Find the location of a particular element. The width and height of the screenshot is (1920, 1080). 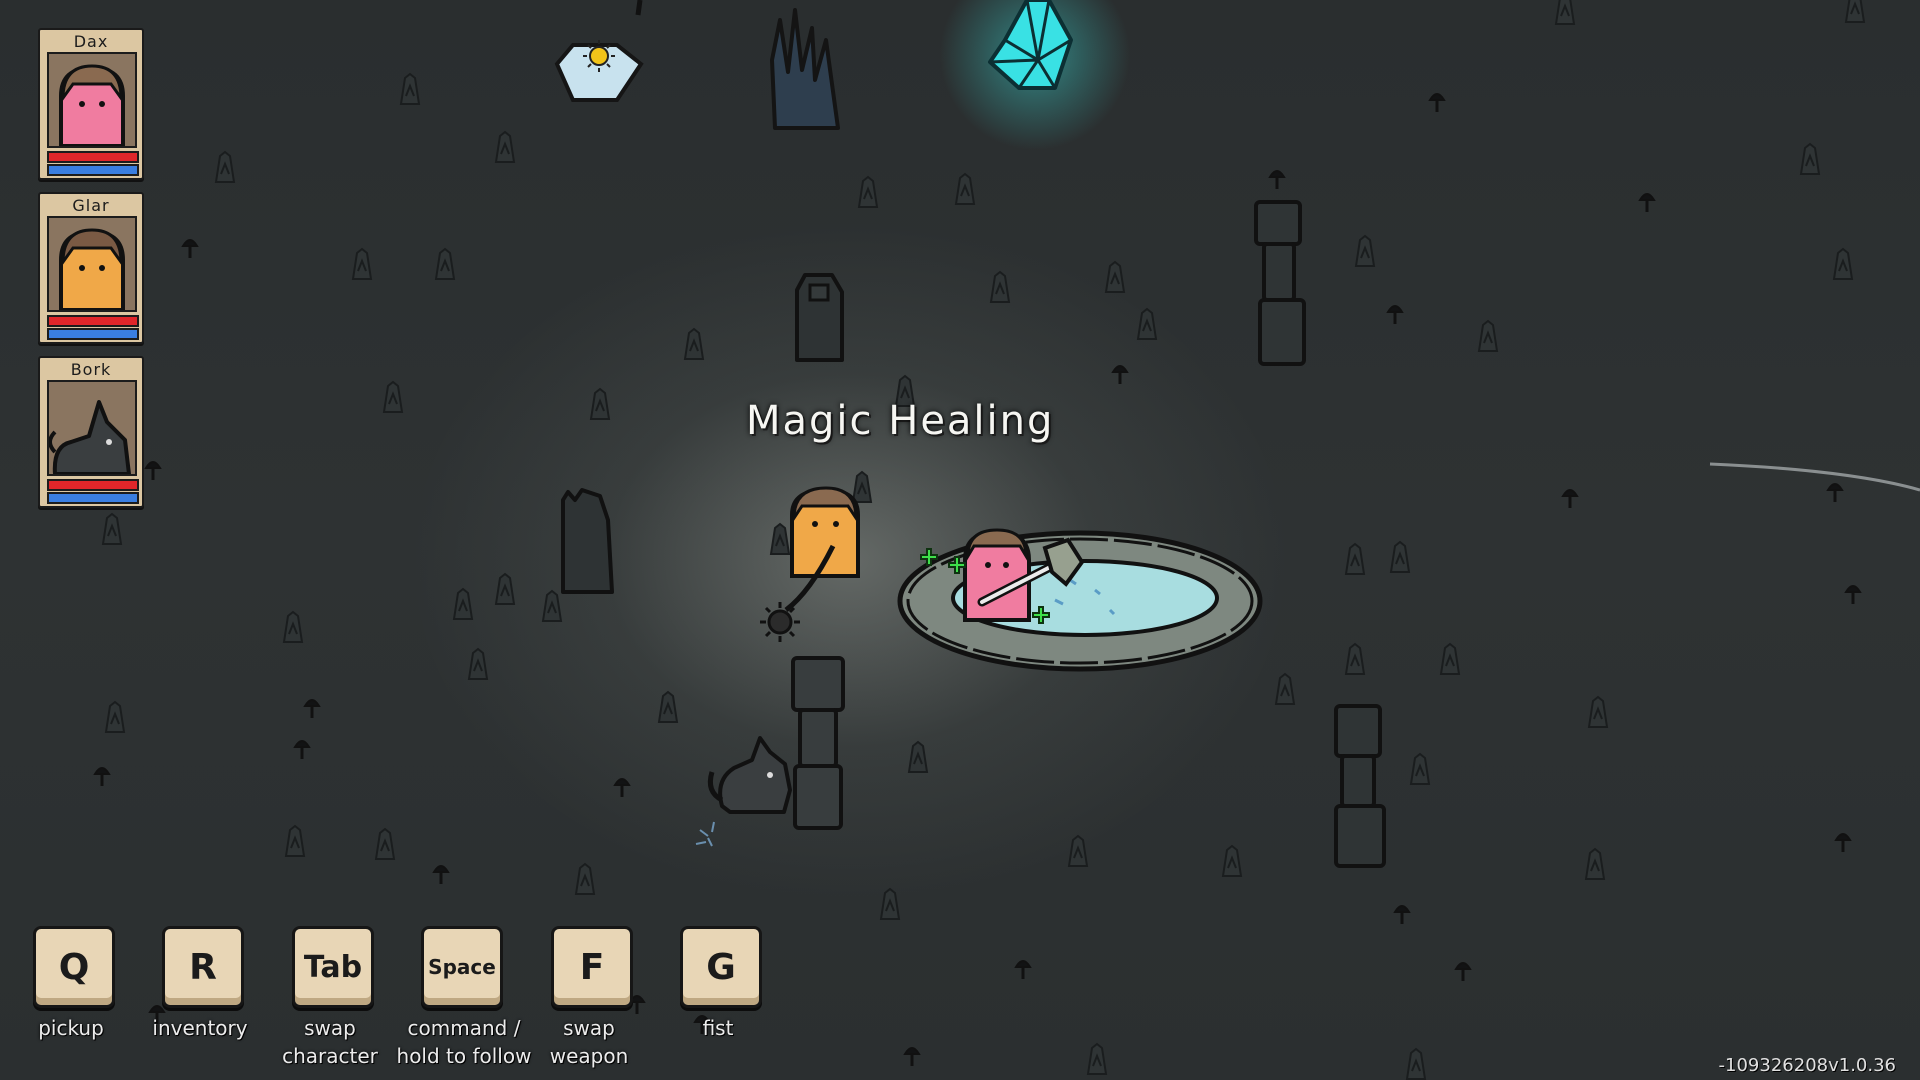

hotkey-space: Space is located at coordinates (462, 967).